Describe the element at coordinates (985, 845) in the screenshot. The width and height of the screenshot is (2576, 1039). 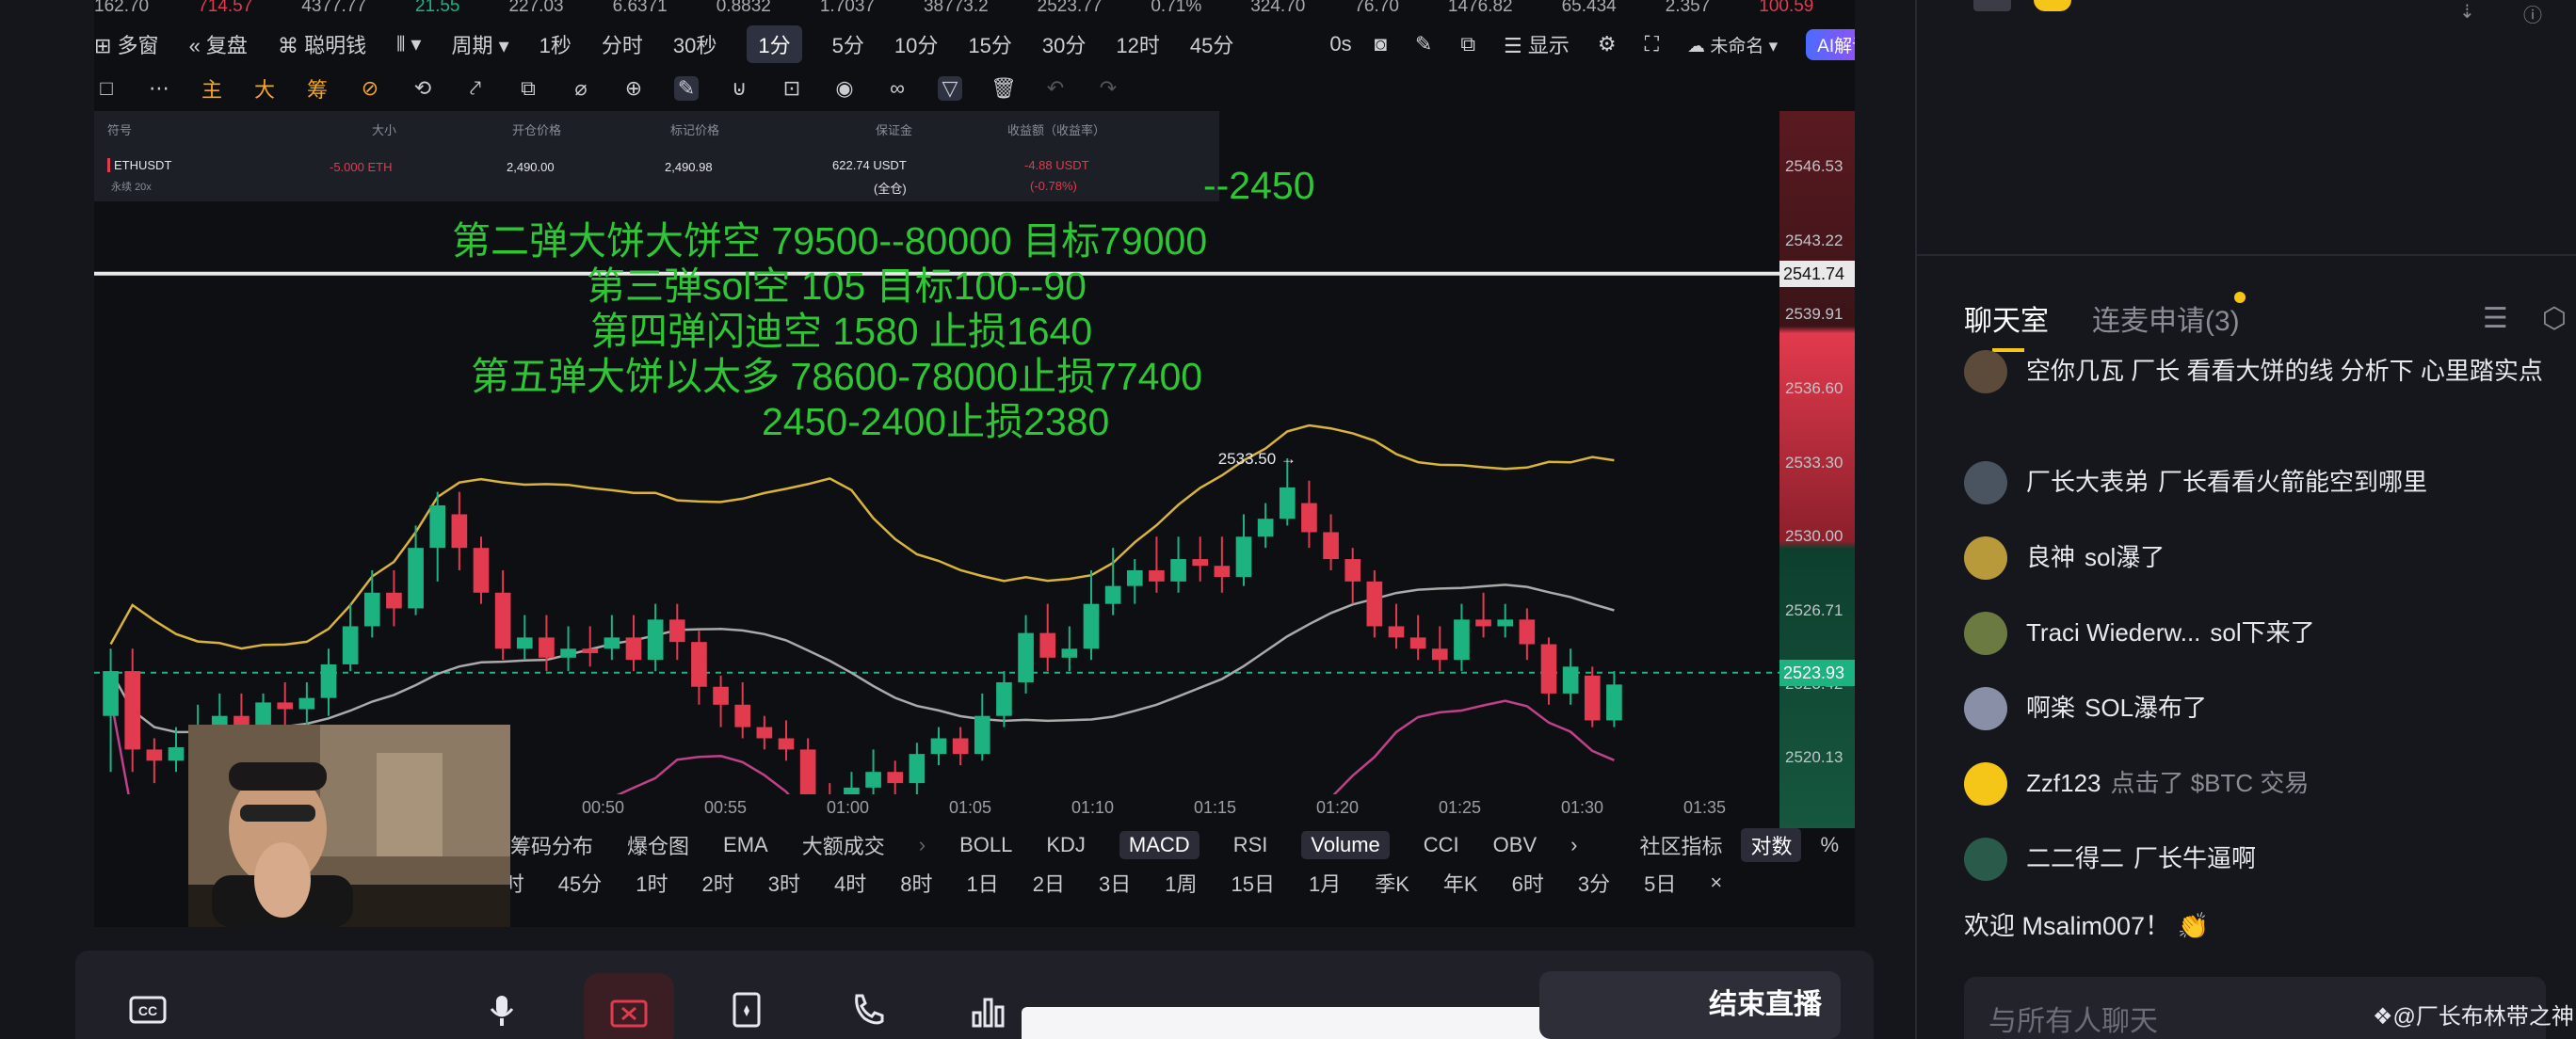
I see `indicator-5: BOLL` at that location.